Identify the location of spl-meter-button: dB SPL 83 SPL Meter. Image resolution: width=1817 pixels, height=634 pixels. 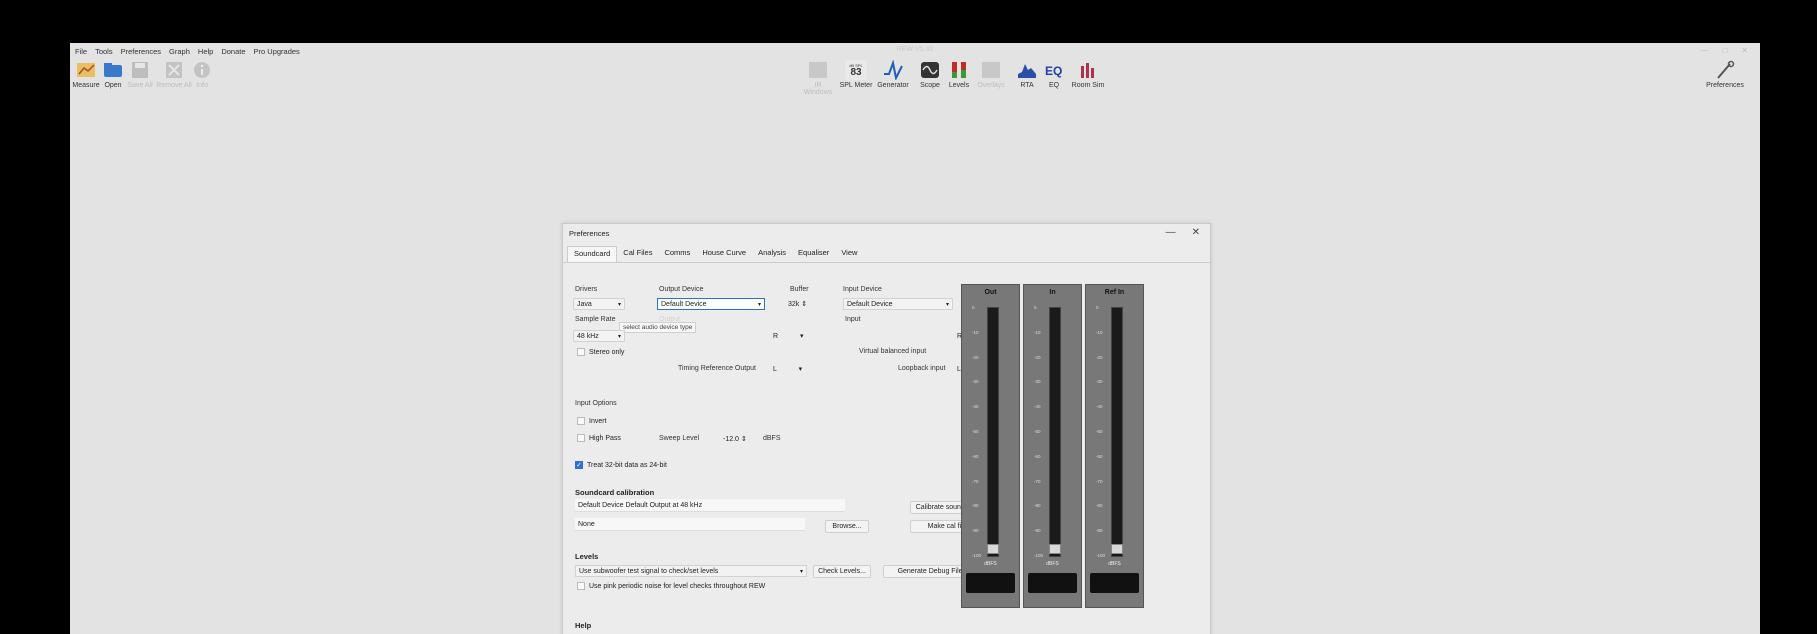
(856, 74).